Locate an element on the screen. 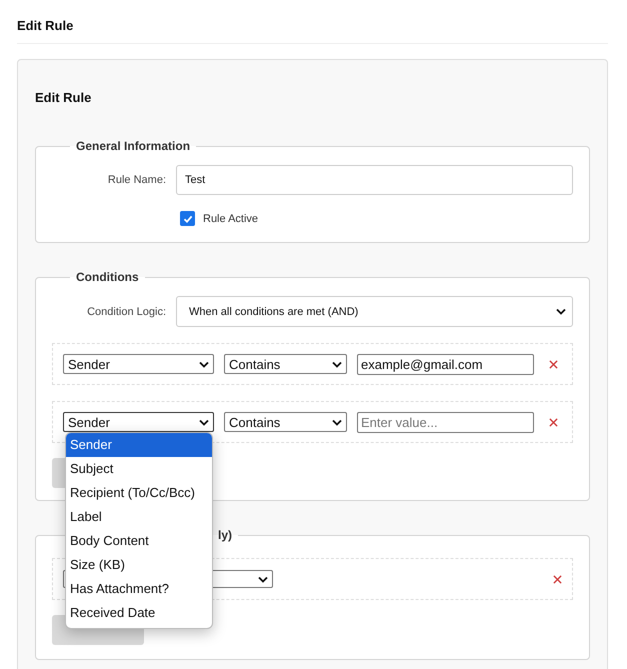 The height and width of the screenshot is (669, 627). field-label: Rule Name: is located at coordinates (136, 180).